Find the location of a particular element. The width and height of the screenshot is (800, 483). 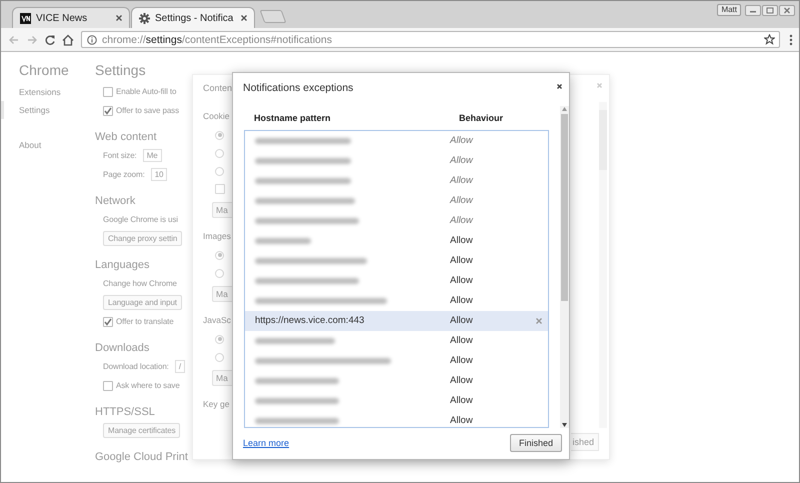

section-heading: Key ge is located at coordinates (216, 404).